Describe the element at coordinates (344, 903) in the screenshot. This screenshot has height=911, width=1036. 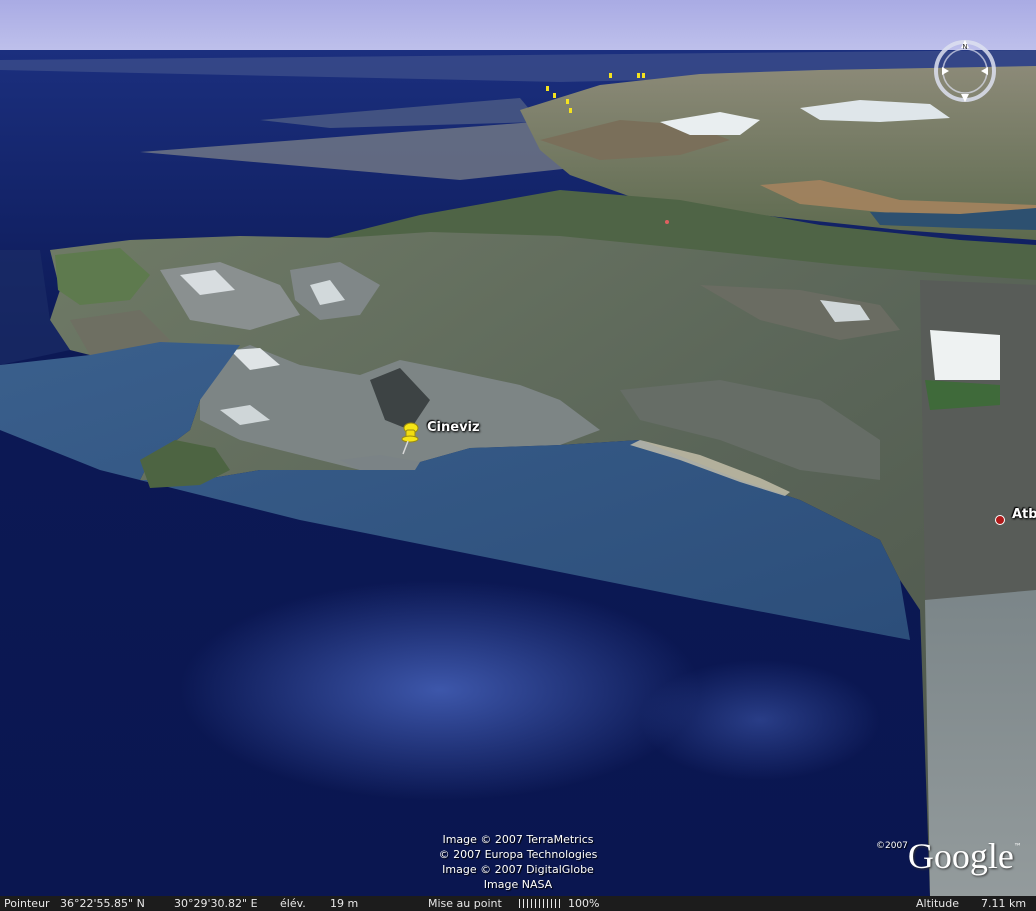
I see `elevation-value: 19 m` at that location.